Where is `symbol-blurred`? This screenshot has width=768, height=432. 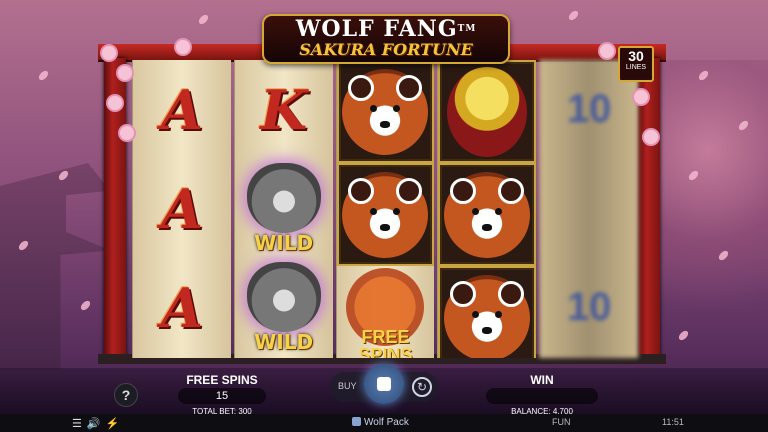 symbol-blurred is located at coordinates (589, 208).